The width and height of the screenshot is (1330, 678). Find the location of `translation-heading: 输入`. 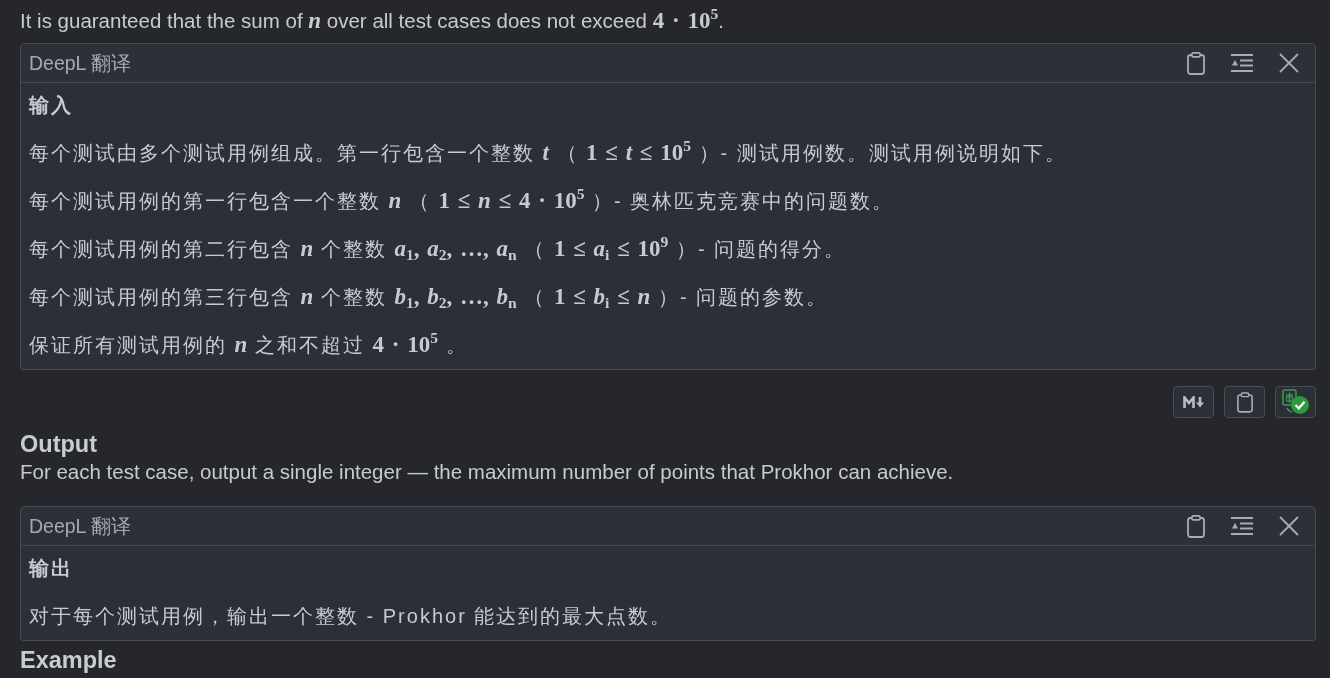

translation-heading: 输入 is located at coordinates (51, 105).